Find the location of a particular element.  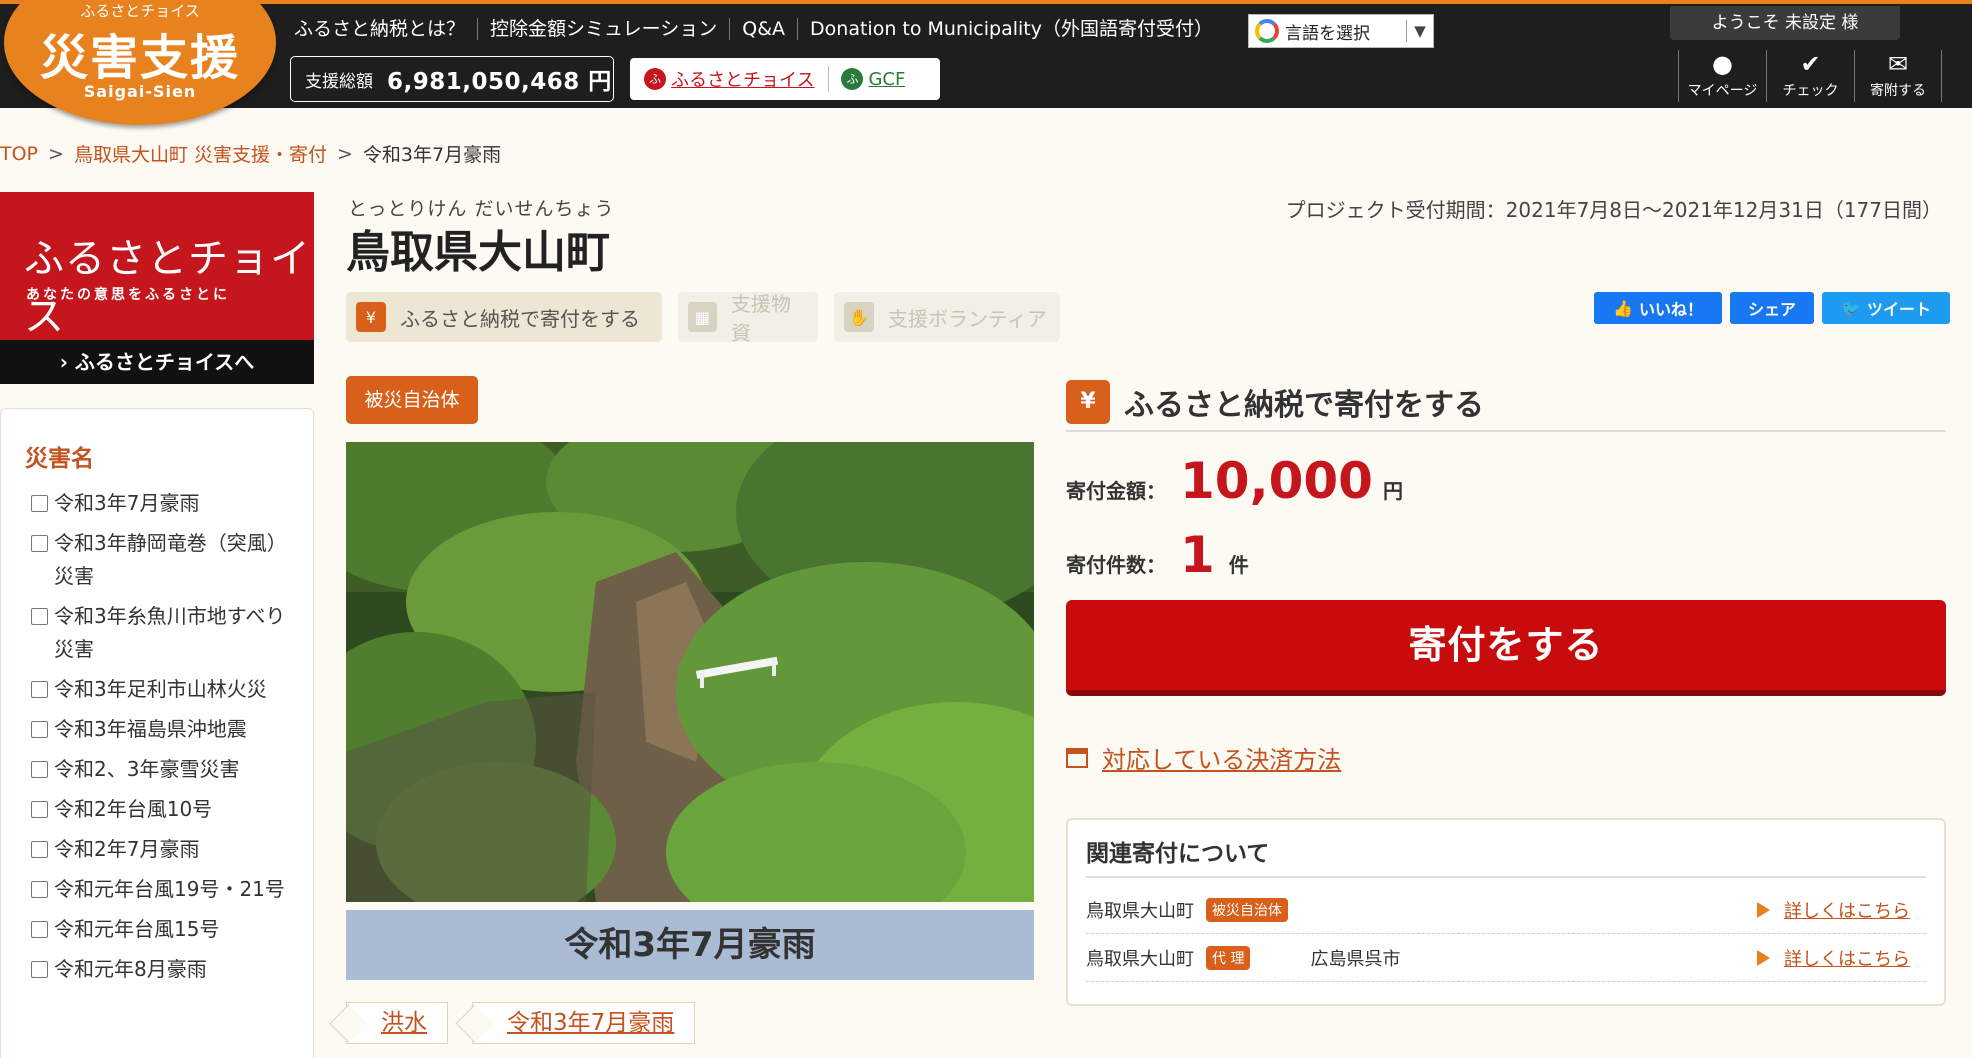

language-select-label: 言語を選択 is located at coordinates (1327, 33).